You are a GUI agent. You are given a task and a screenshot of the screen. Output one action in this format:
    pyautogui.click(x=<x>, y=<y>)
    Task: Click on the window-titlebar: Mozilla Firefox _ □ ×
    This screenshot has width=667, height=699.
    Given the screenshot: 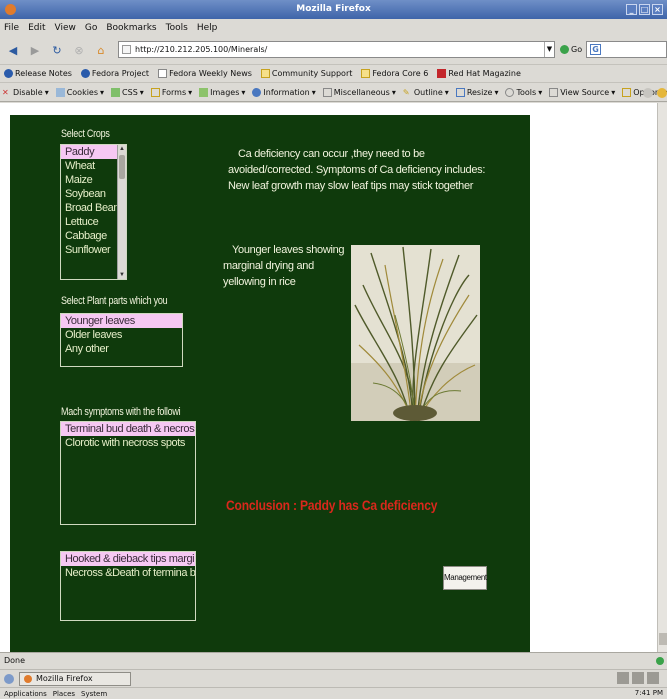 What is the action you would take?
    pyautogui.click(x=333, y=9)
    